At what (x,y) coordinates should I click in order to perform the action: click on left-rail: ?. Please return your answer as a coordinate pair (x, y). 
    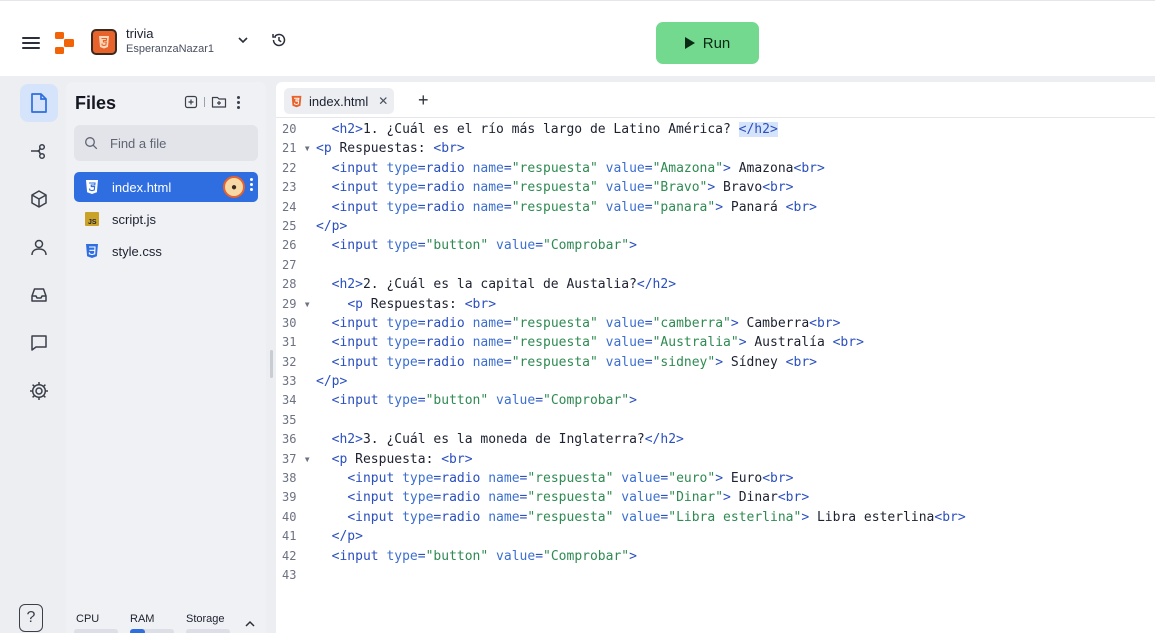
    Looking at the image, I should click on (39, 357).